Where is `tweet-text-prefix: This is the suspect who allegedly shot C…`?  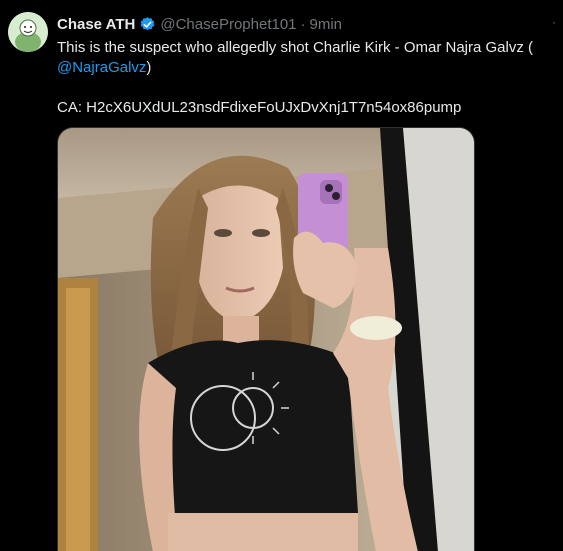
tweet-text-prefix: This is the suspect who allegedly shot C… is located at coordinates (295, 47).